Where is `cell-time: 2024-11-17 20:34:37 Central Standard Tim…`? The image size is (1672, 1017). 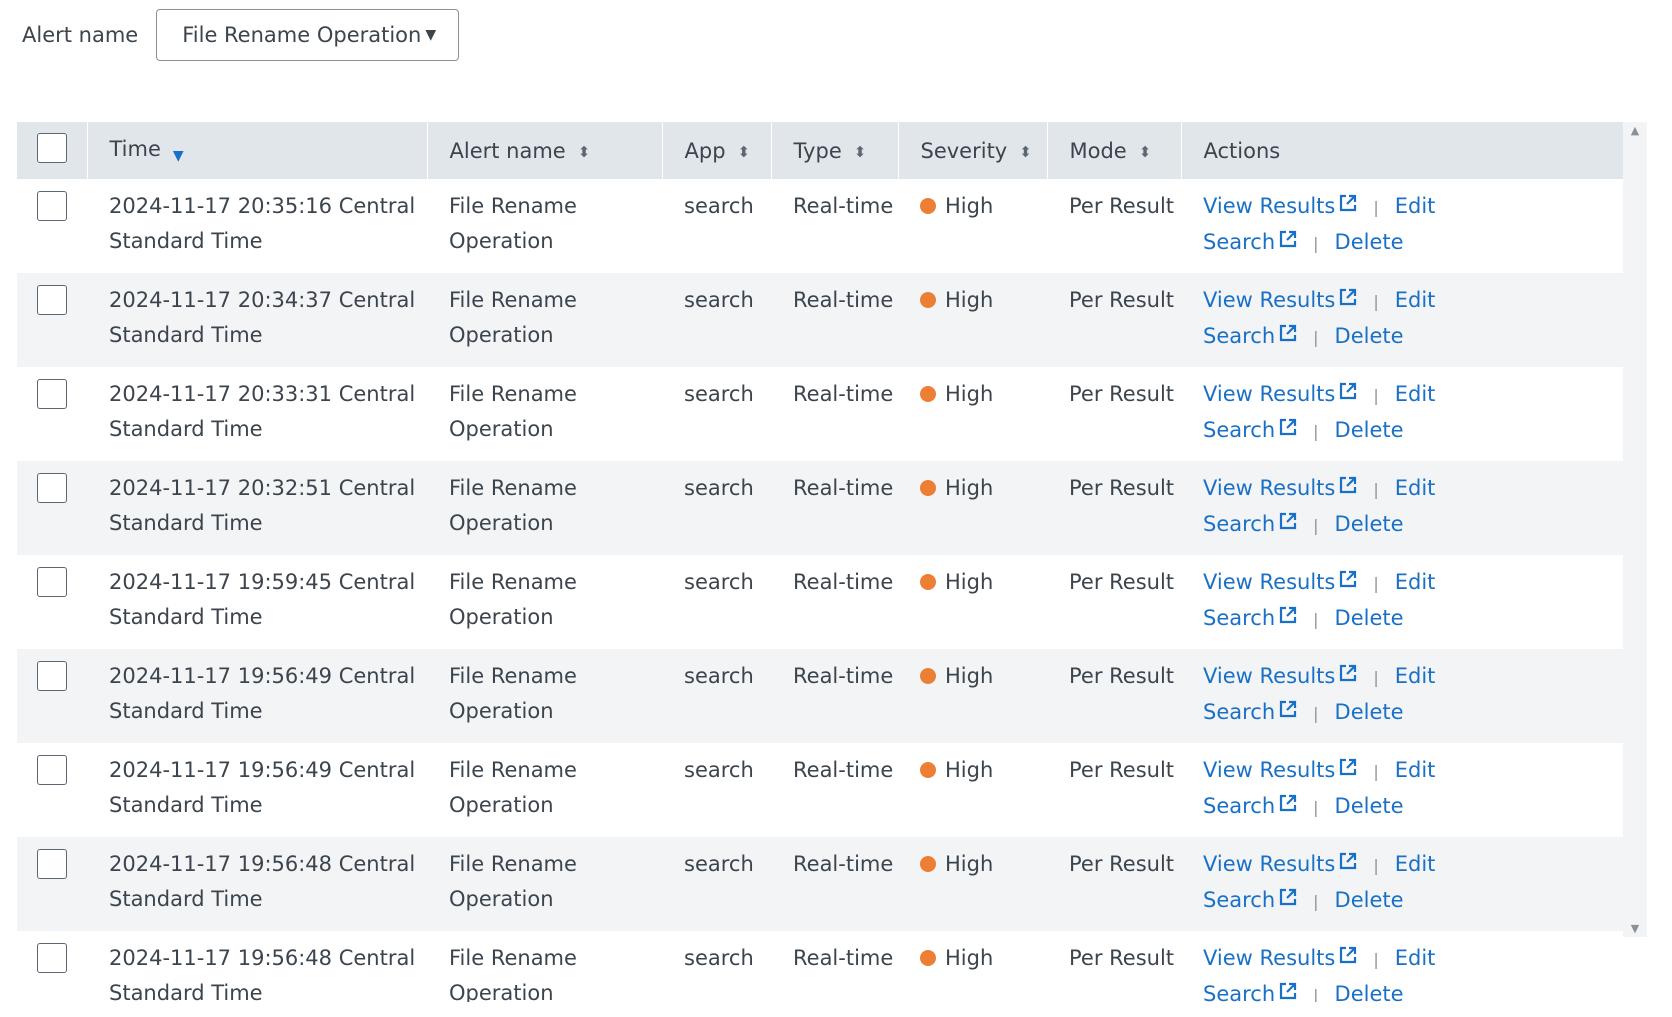
cell-time: 2024-11-17 20:34:37 Central Standard Tim… is located at coordinates (262, 317).